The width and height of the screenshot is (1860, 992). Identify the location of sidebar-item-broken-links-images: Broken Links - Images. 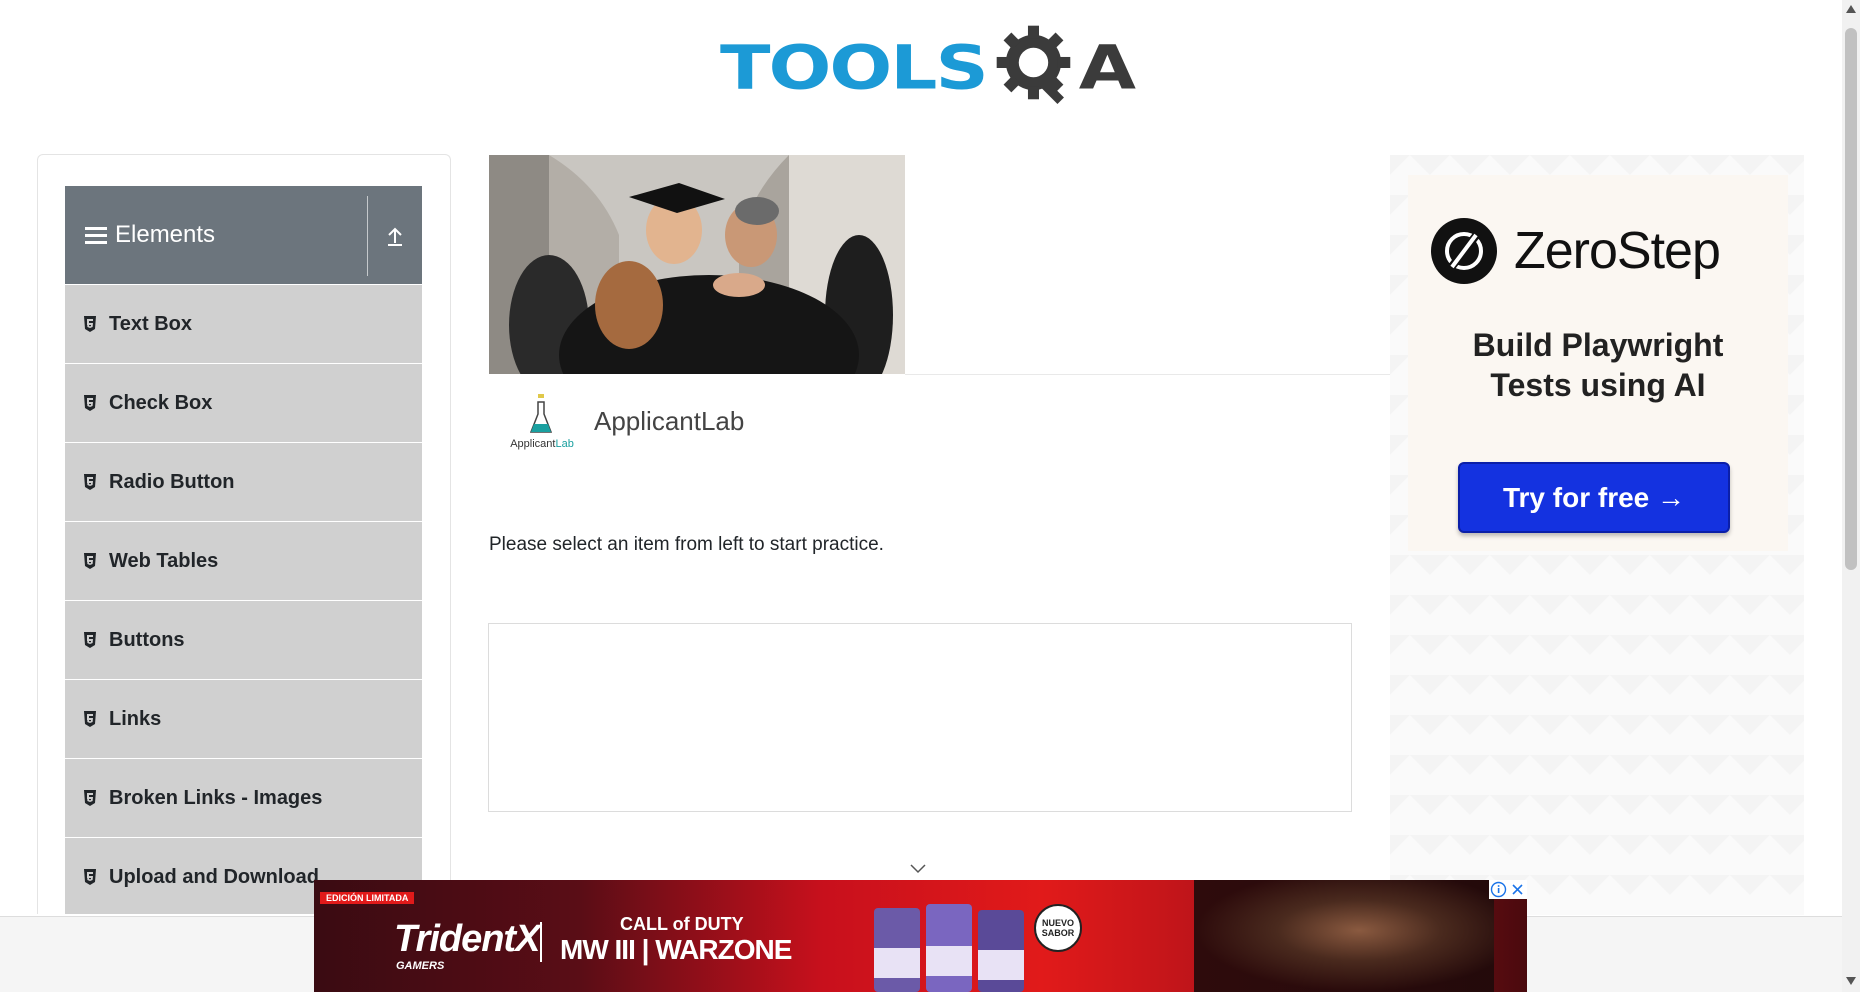
(243, 798).